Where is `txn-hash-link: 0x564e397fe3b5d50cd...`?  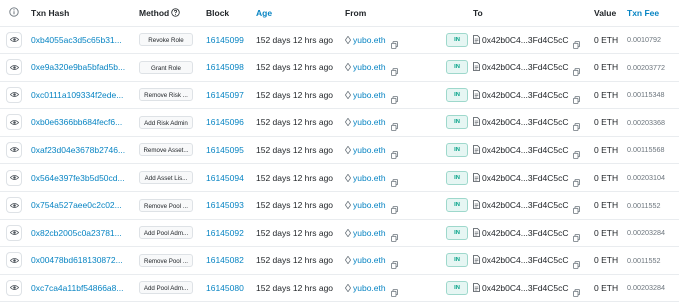
txn-hash-link: 0x564e397fe3b5d50cd... is located at coordinates (82, 178).